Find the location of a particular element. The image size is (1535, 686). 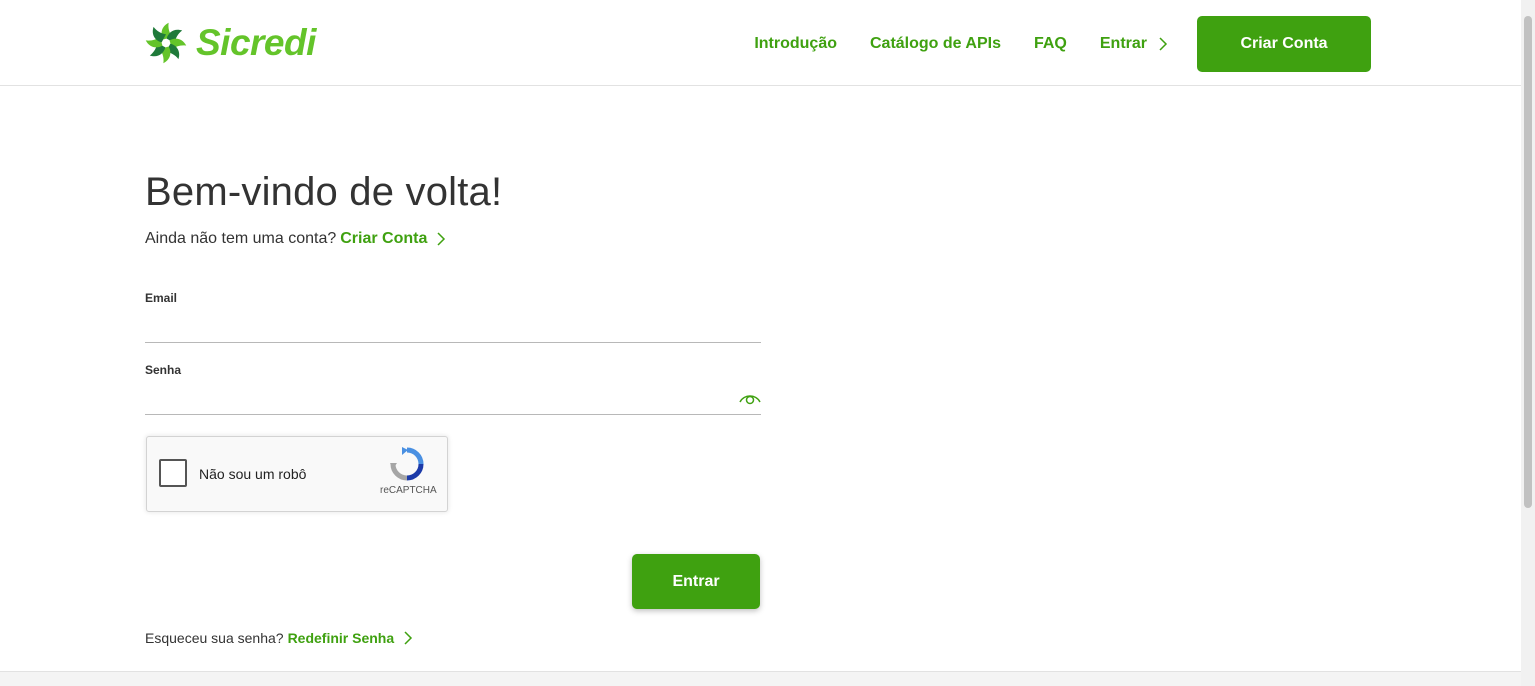

recaptcha-label: Não sou um robô is located at coordinates (253, 474).